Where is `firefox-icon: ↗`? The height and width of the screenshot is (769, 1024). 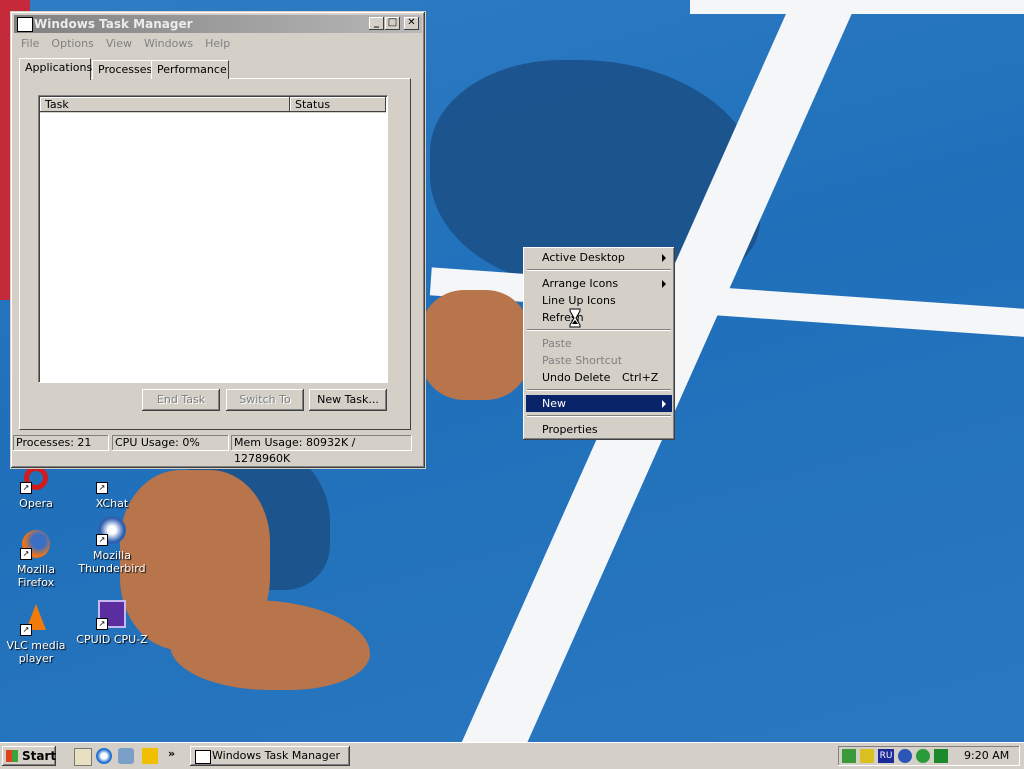
firefox-icon: ↗ is located at coordinates (36, 544).